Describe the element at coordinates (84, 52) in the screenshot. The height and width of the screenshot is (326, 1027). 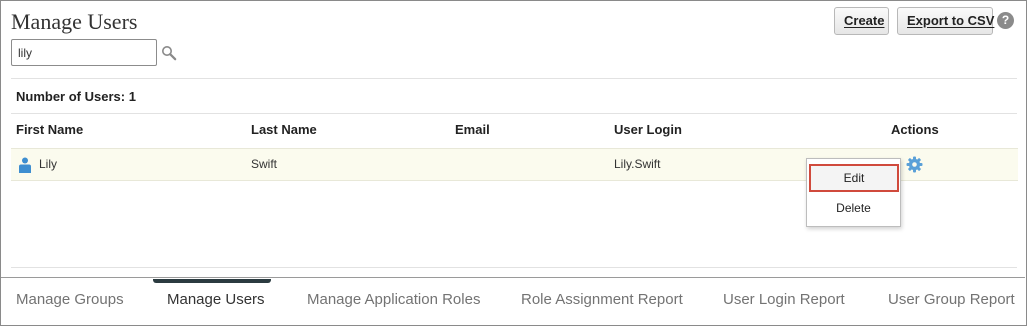
I see `search-input` at that location.